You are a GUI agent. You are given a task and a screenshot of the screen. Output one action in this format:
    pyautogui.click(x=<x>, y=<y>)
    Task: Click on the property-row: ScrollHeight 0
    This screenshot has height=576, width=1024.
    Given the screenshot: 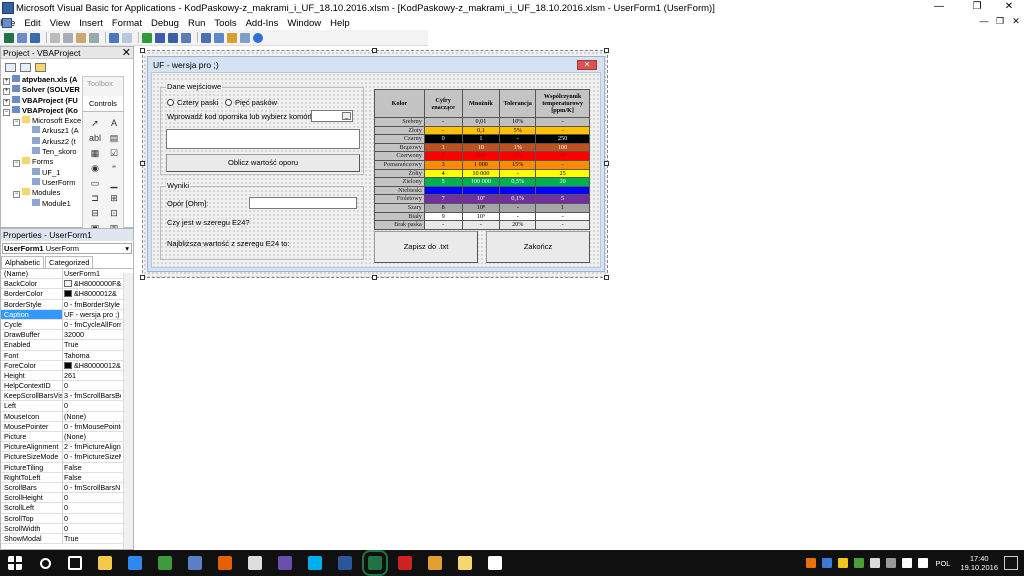 What is the action you would take?
    pyautogui.click(x=67, y=498)
    